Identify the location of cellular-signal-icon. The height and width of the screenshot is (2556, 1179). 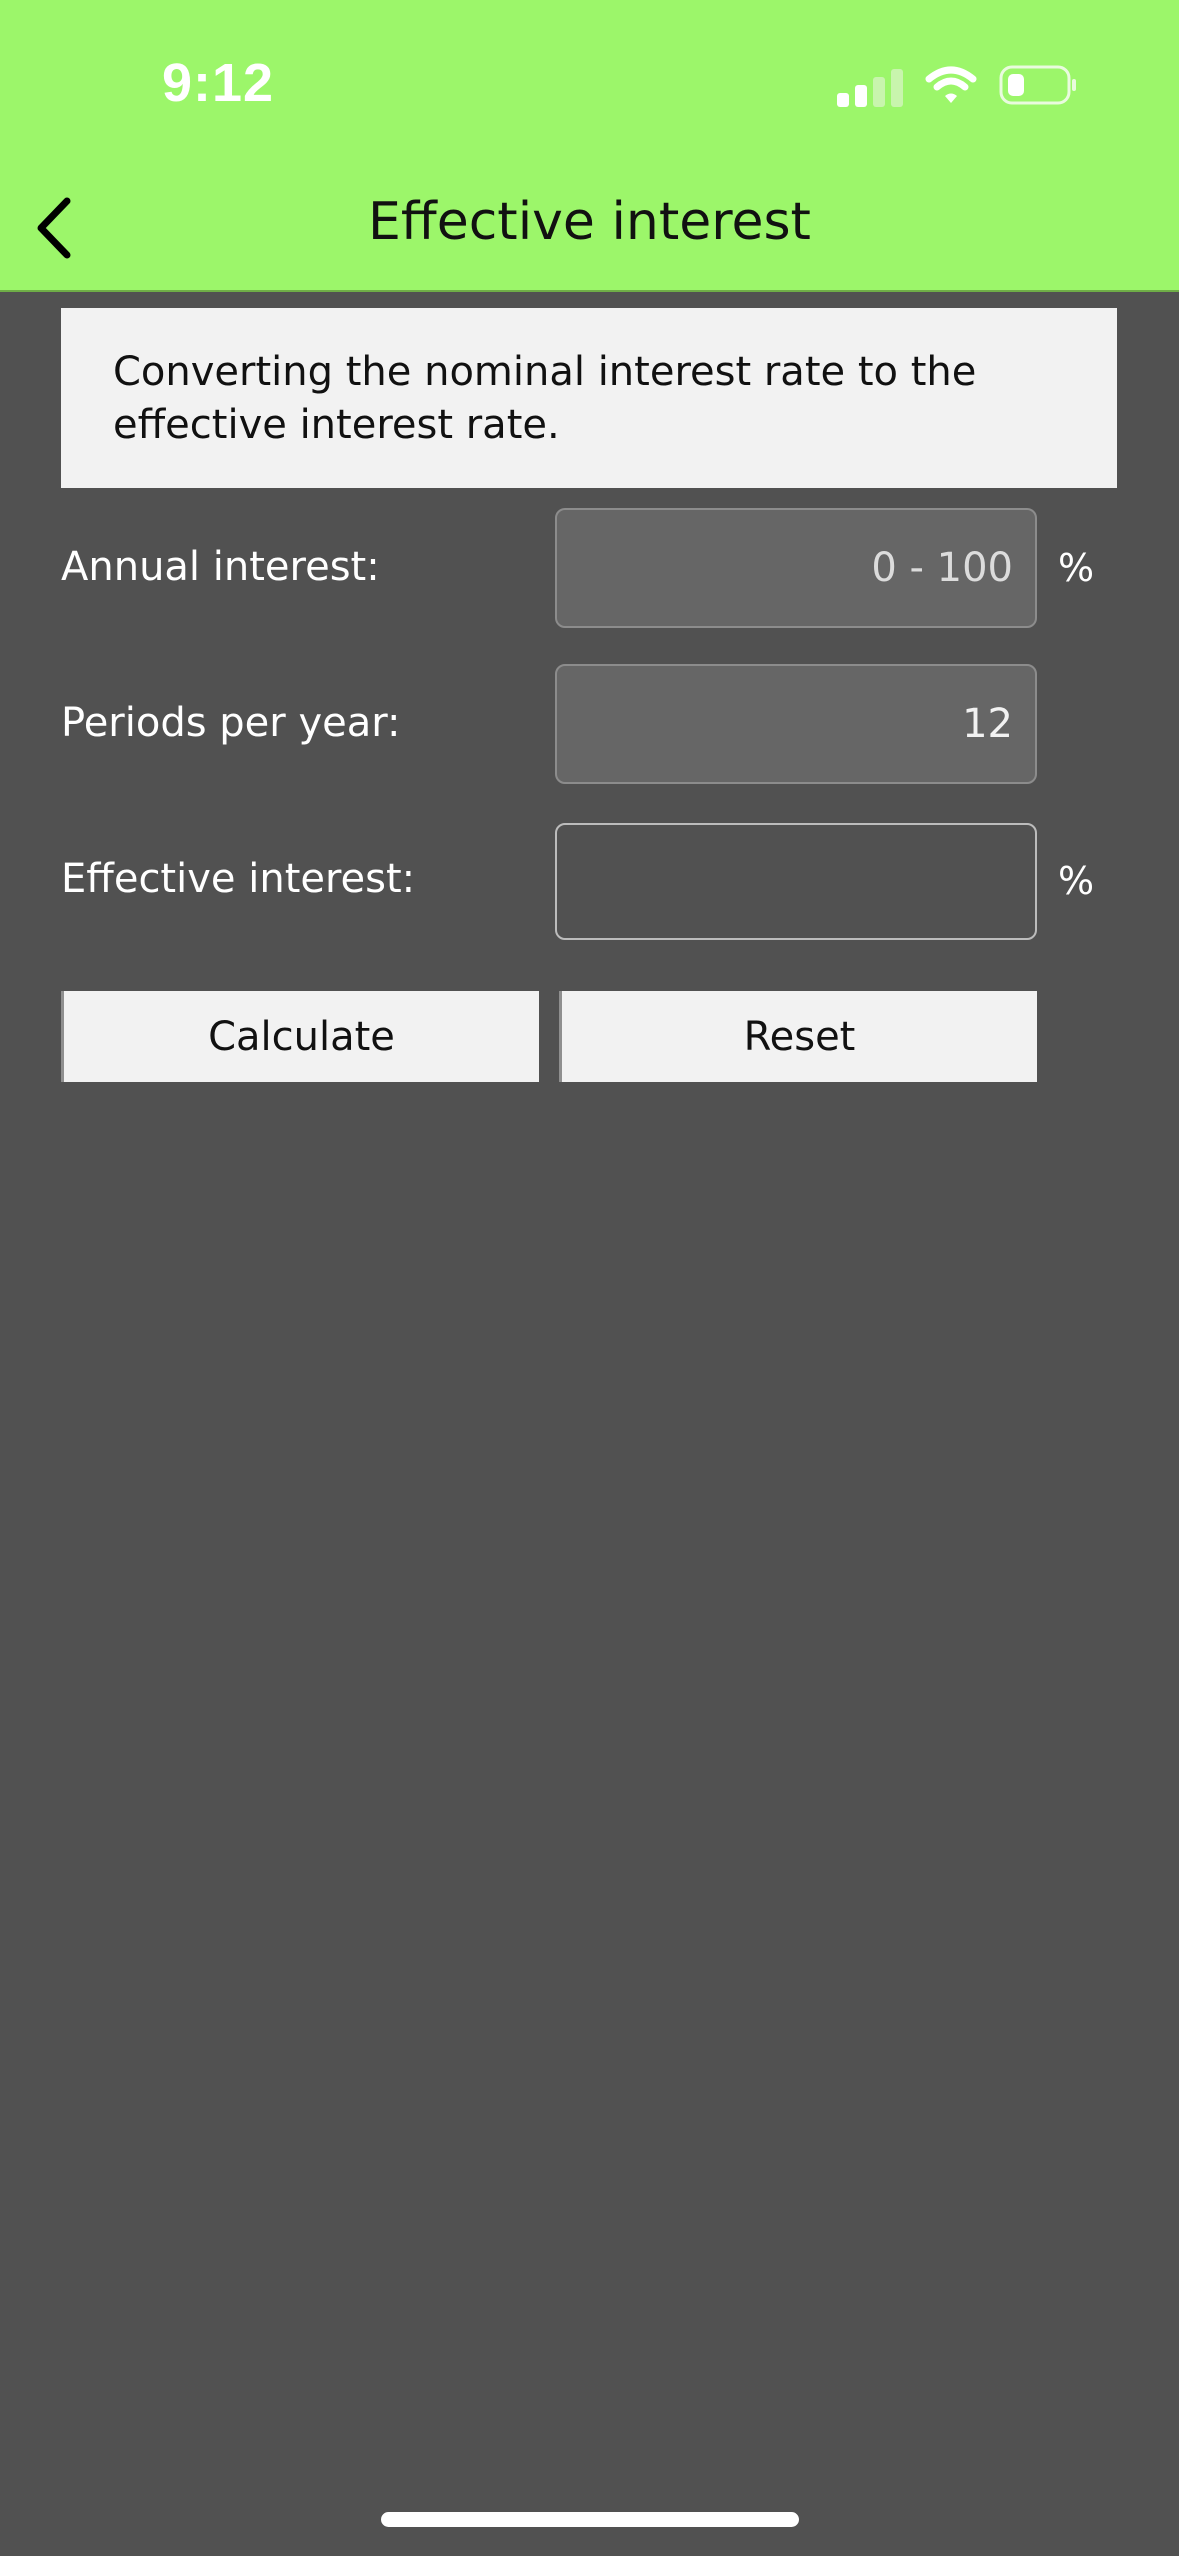
(870, 87).